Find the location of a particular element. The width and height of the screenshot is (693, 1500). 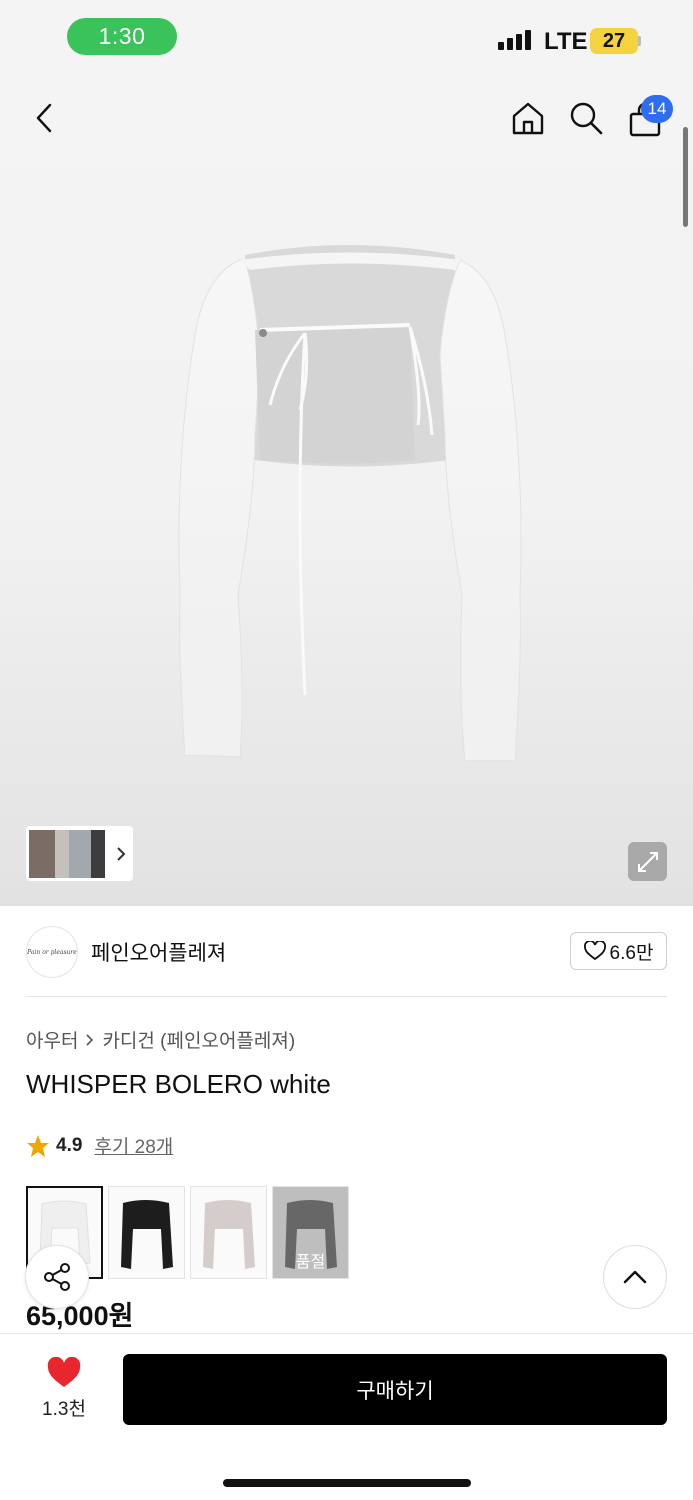

variant-black is located at coordinates (146, 1232).